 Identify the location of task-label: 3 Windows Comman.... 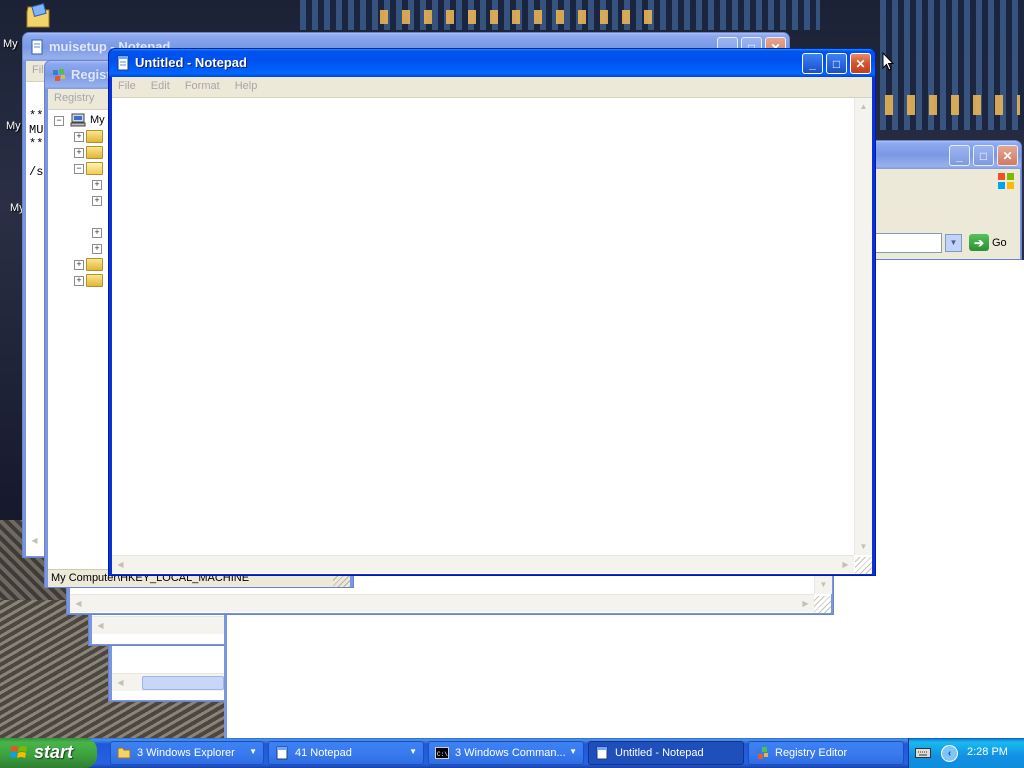
(510, 753).